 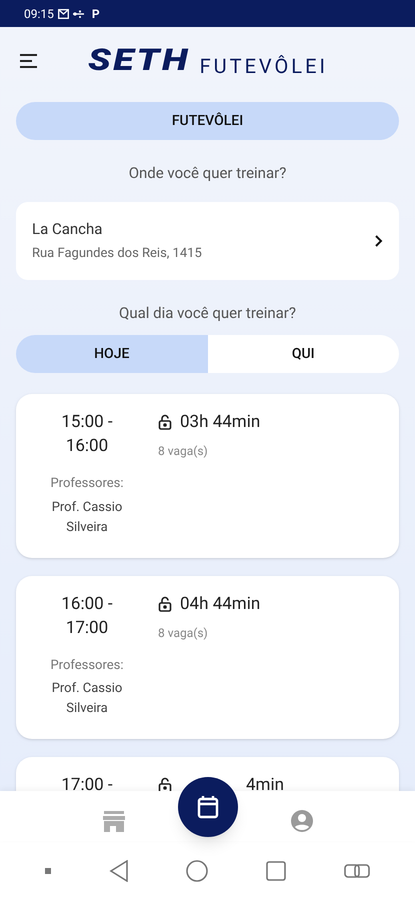 What do you see at coordinates (265, 782) in the screenshot?
I see `countdown: 4min` at bounding box center [265, 782].